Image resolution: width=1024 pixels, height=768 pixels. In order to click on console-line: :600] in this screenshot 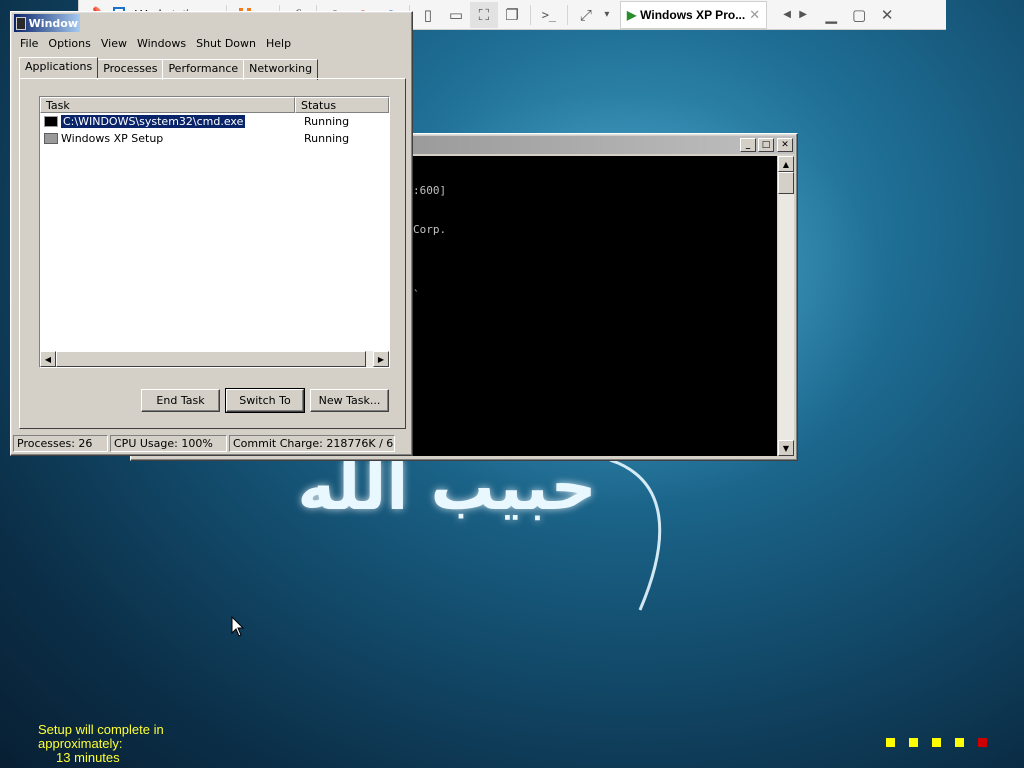, I will do `click(430, 190)`.